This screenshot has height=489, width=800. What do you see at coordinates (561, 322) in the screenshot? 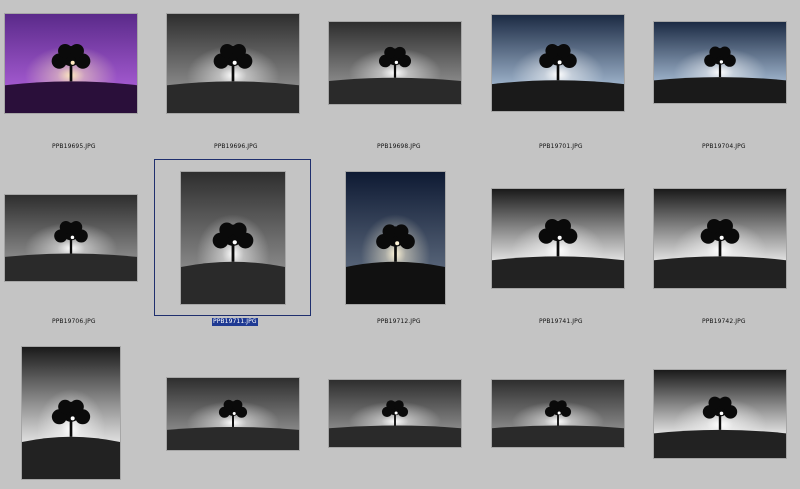
I see `thumbnail-filename: PPB19741.JPG` at bounding box center [561, 322].